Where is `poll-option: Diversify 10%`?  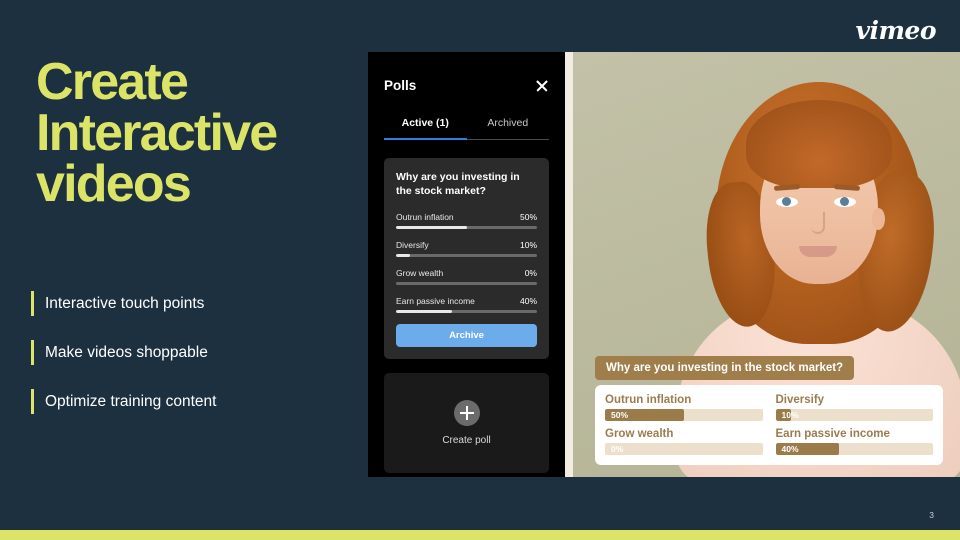
poll-option: Diversify 10% is located at coordinates (466, 248).